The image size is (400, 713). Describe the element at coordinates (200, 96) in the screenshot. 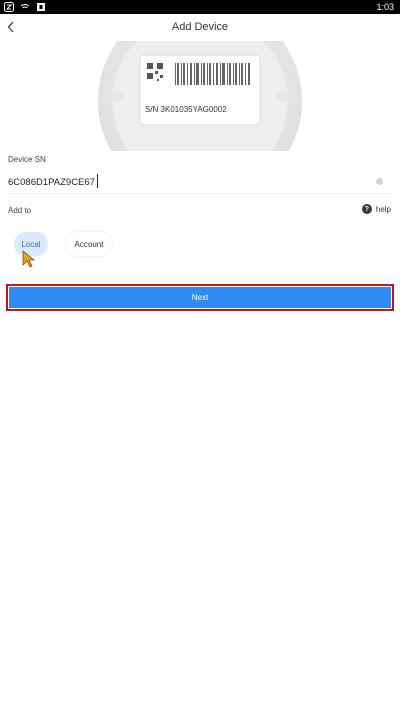

I see `device-illustration: S/N 3K01035YAG0002` at that location.